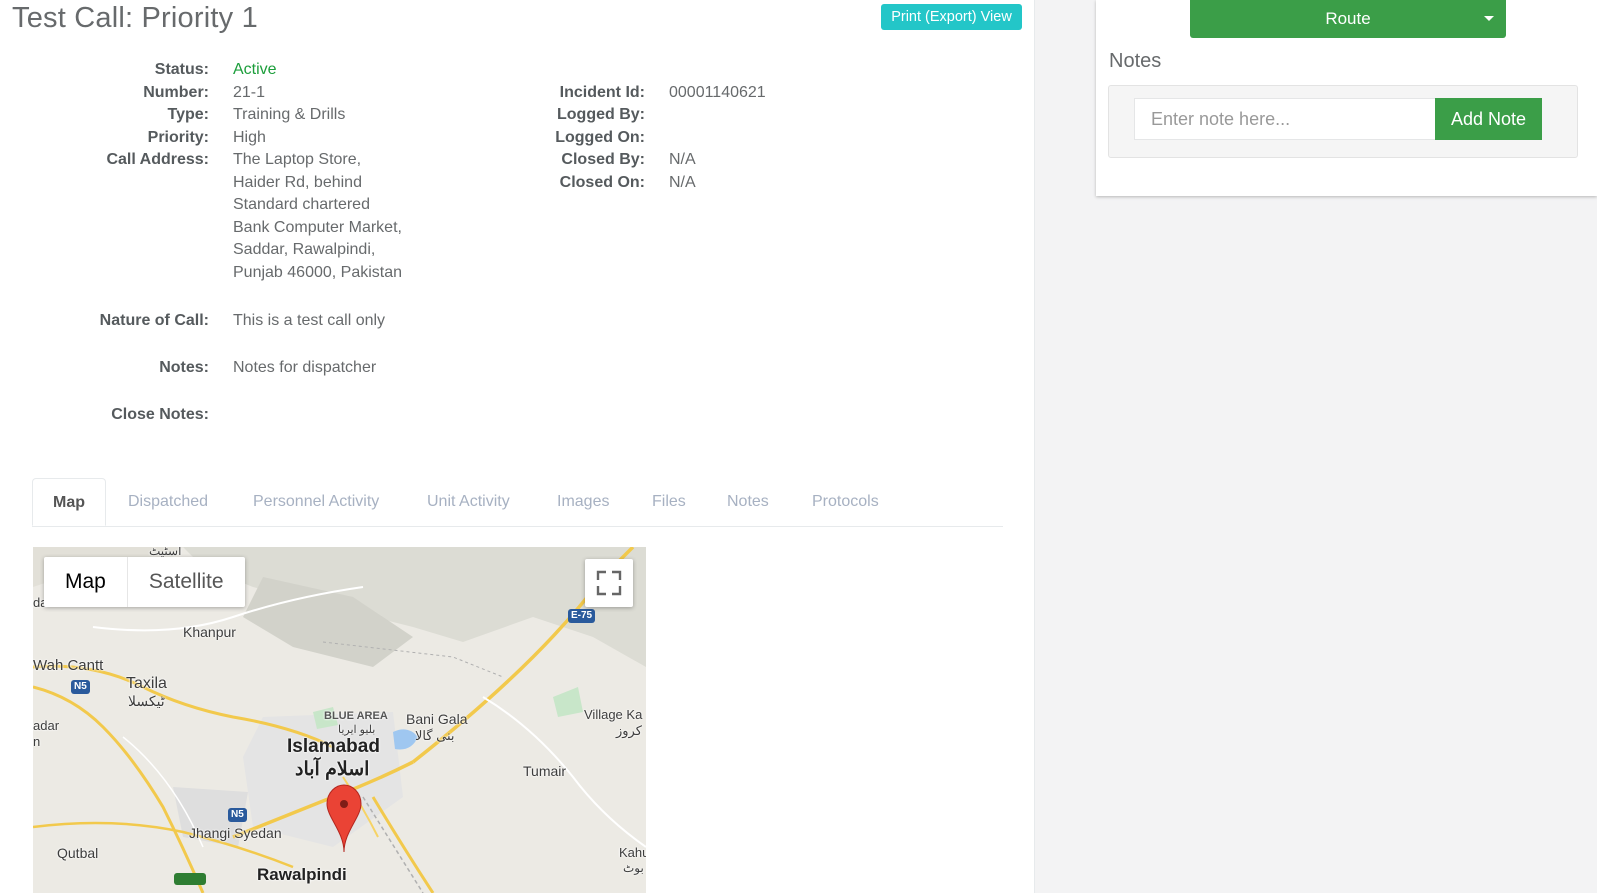 This screenshot has width=1597, height=893. I want to click on map-type-control: Map Satellite, so click(144, 582).